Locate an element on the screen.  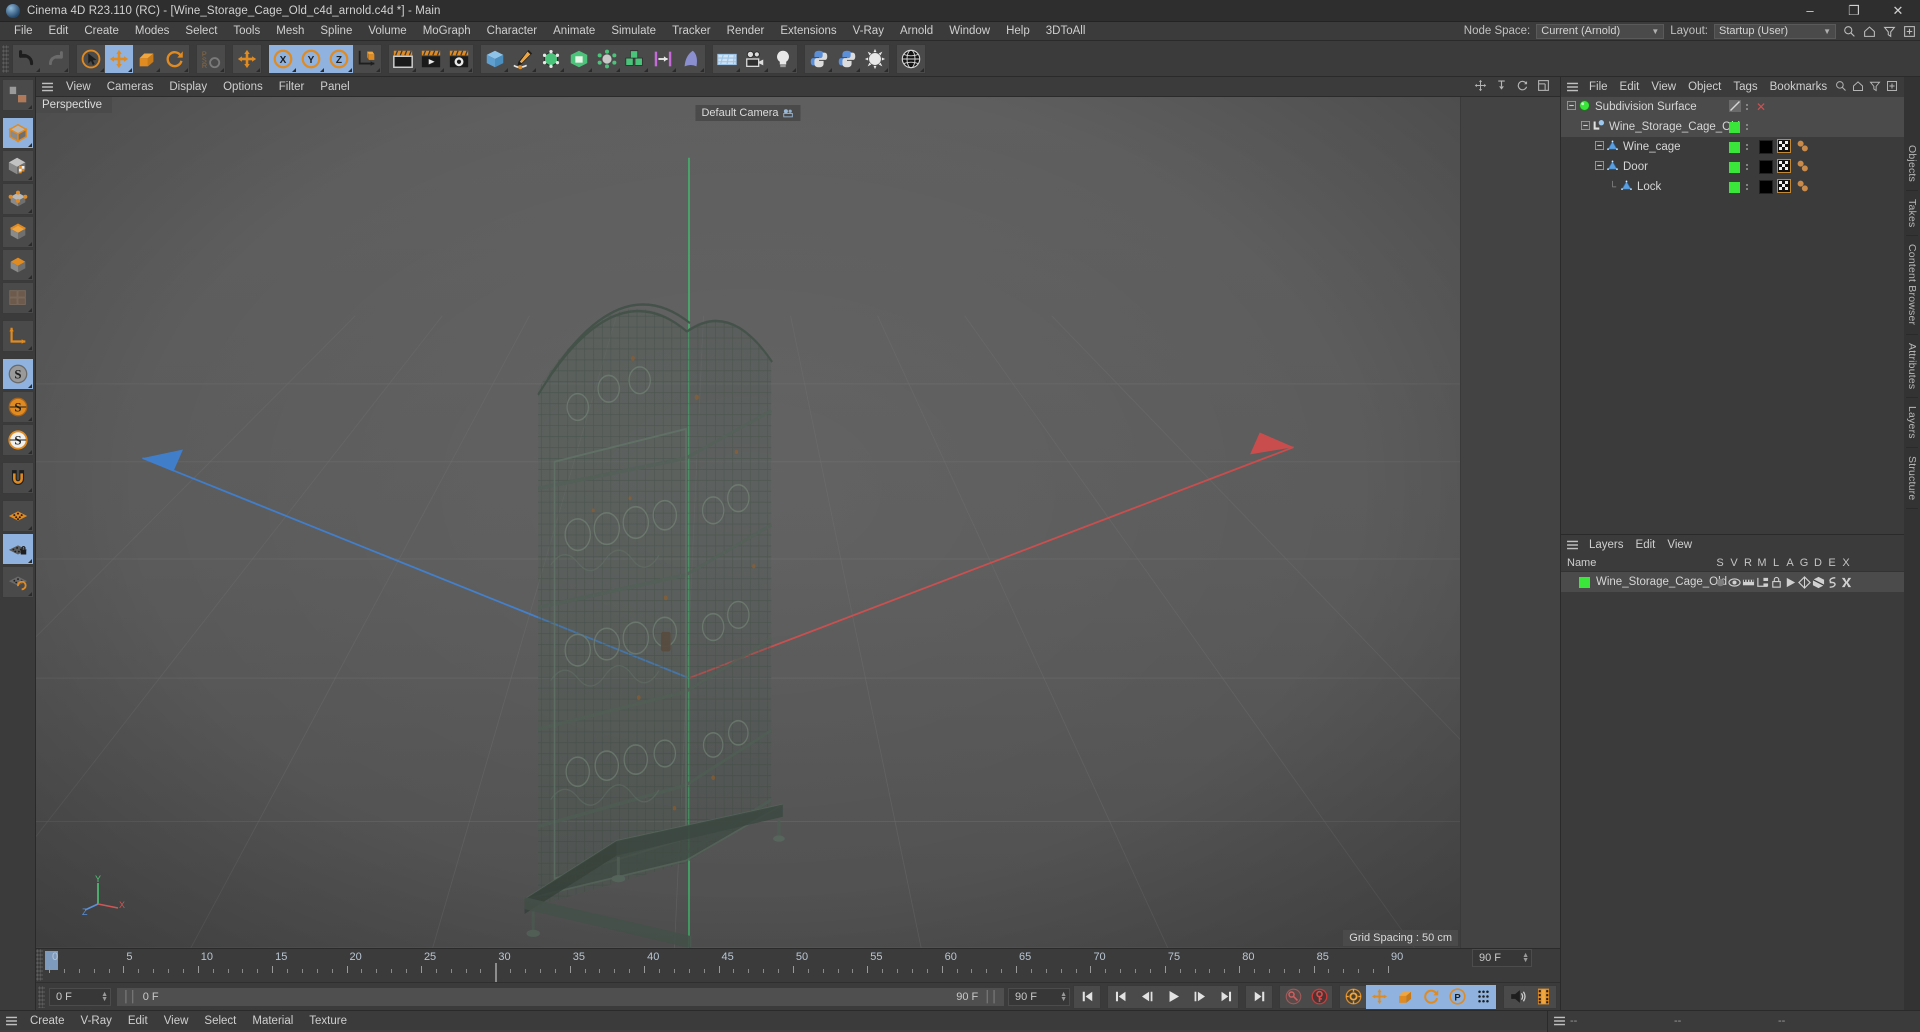
go-to-start-button is located at coordinates (1087, 997).